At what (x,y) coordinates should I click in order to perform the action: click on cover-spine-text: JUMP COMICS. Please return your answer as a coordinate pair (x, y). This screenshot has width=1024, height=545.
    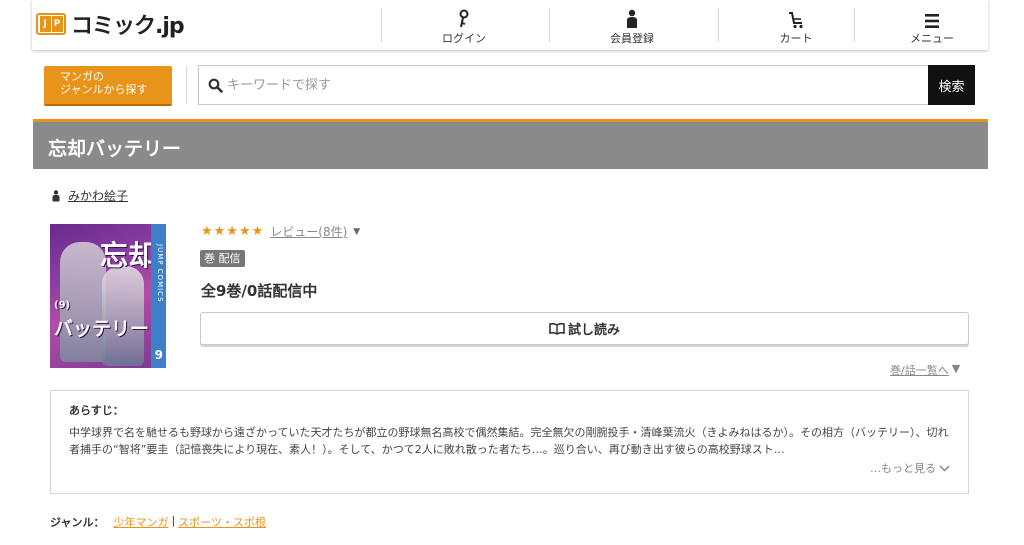
    Looking at the image, I should click on (160, 273).